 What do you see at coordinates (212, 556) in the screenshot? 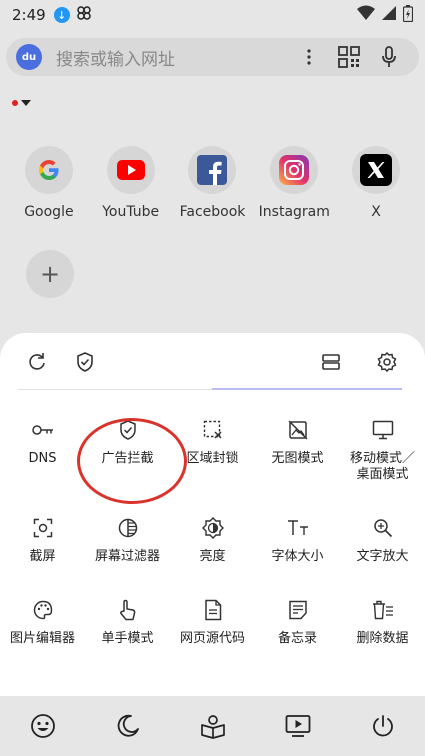
I see `tool-label: 亮度` at bounding box center [212, 556].